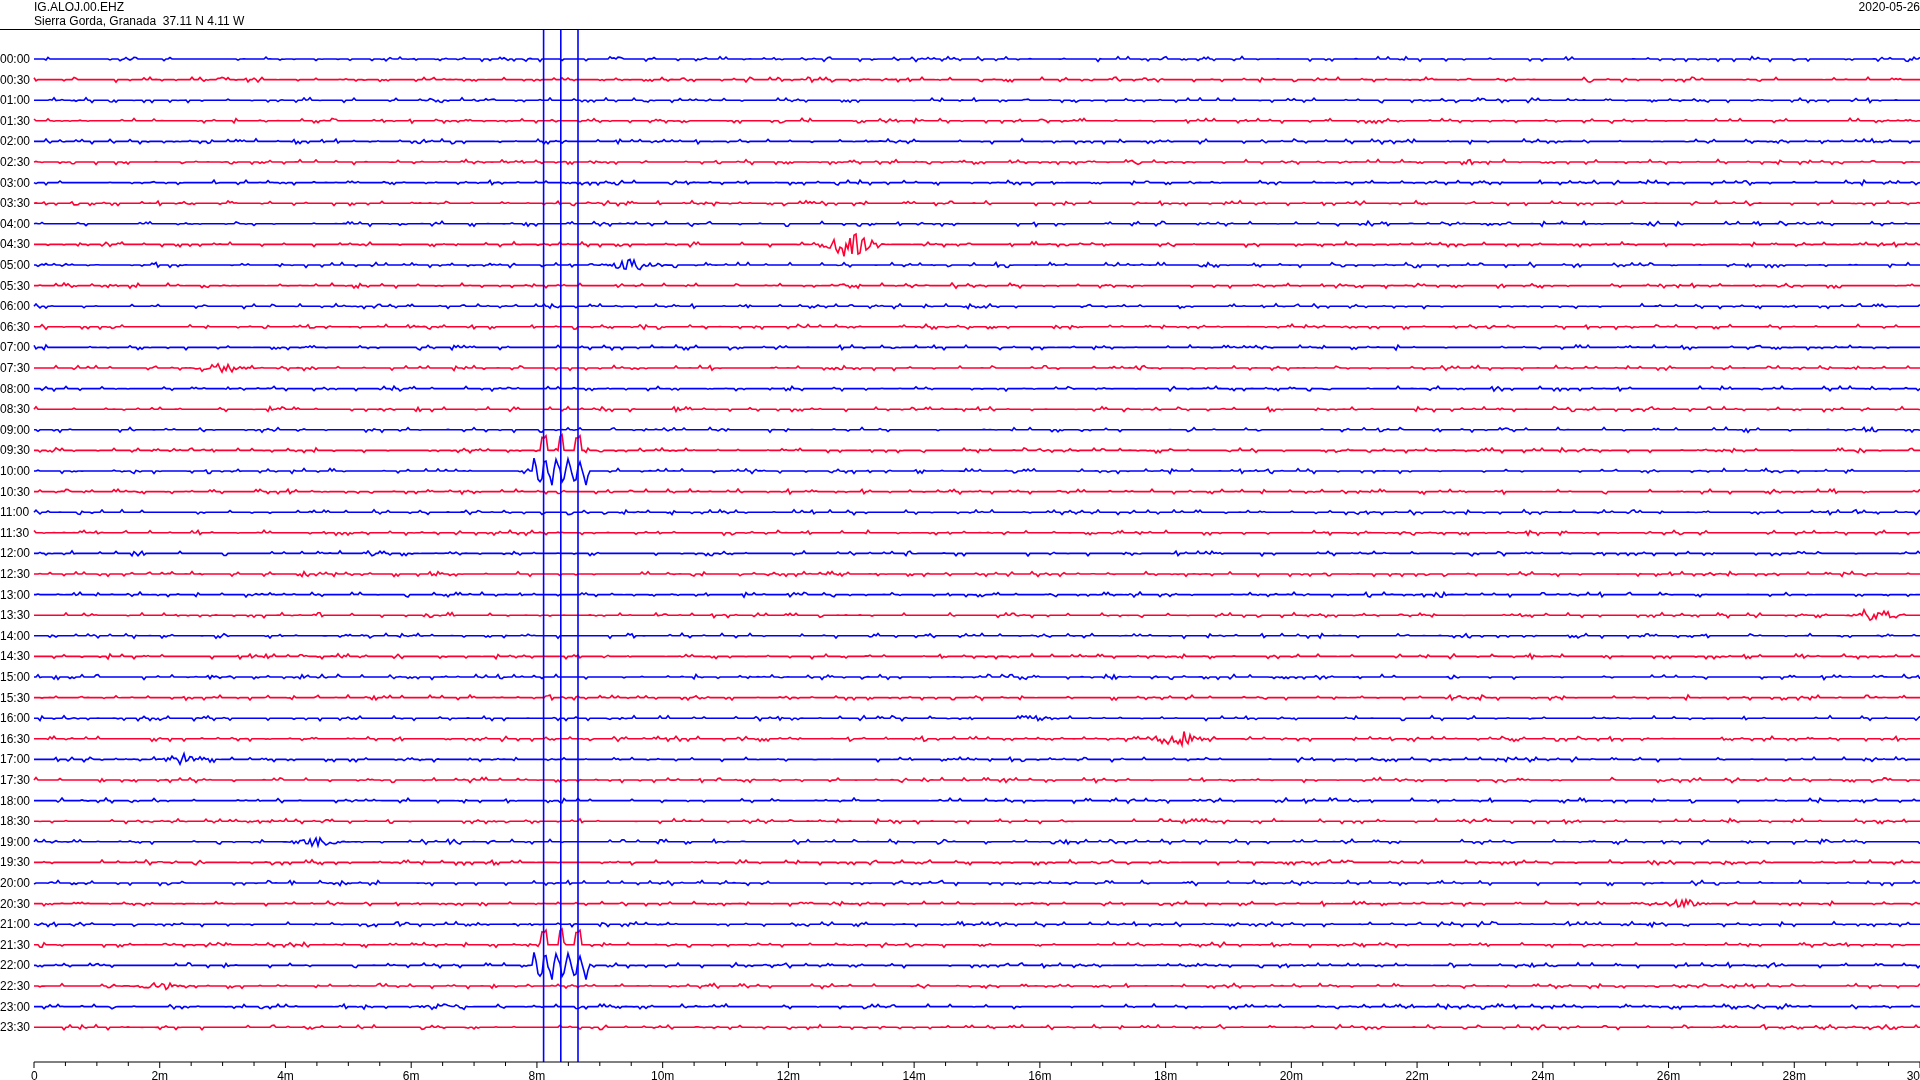 The height and width of the screenshot is (1080, 1920). I want to click on time-label: 00:00, so click(15, 59).